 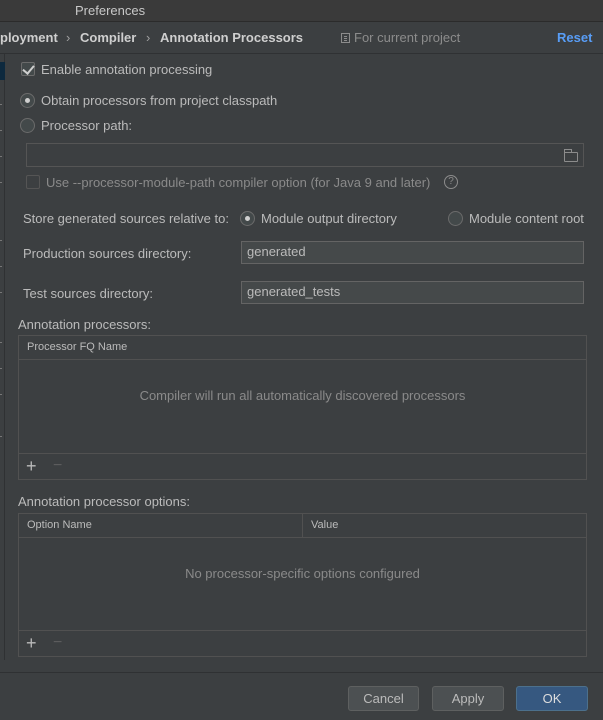 I want to click on options-toolbar: + −, so click(x=302, y=643).